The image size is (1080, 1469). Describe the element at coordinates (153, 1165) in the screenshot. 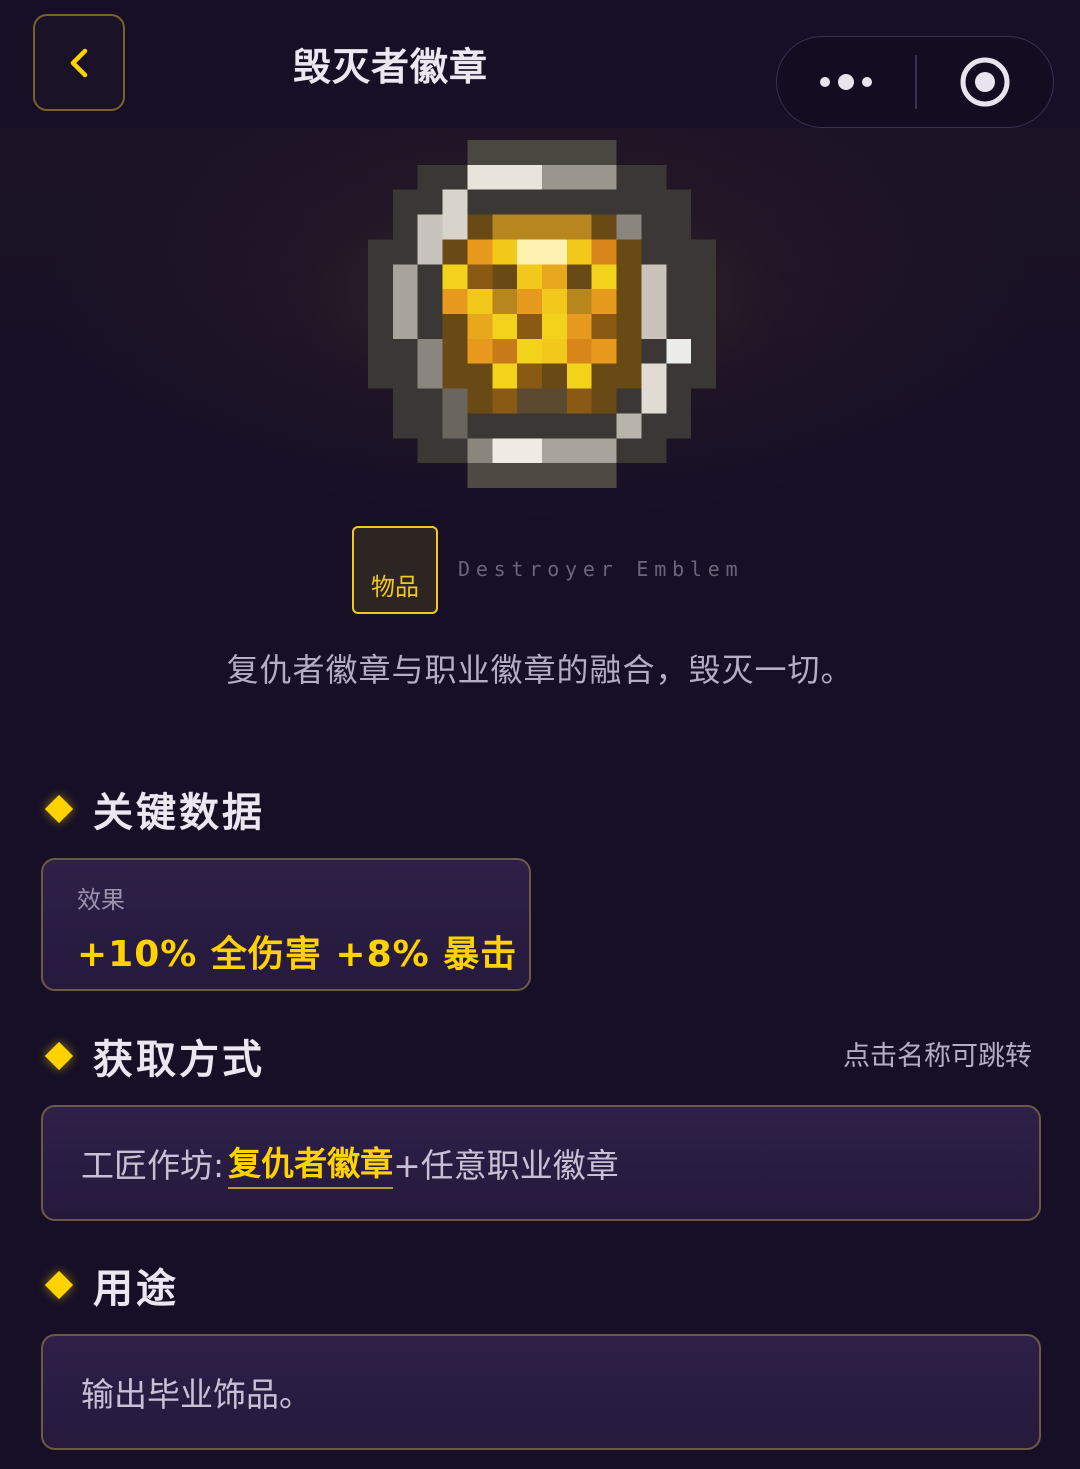

I see `acquisition-prefix: 工匠作坊:` at that location.